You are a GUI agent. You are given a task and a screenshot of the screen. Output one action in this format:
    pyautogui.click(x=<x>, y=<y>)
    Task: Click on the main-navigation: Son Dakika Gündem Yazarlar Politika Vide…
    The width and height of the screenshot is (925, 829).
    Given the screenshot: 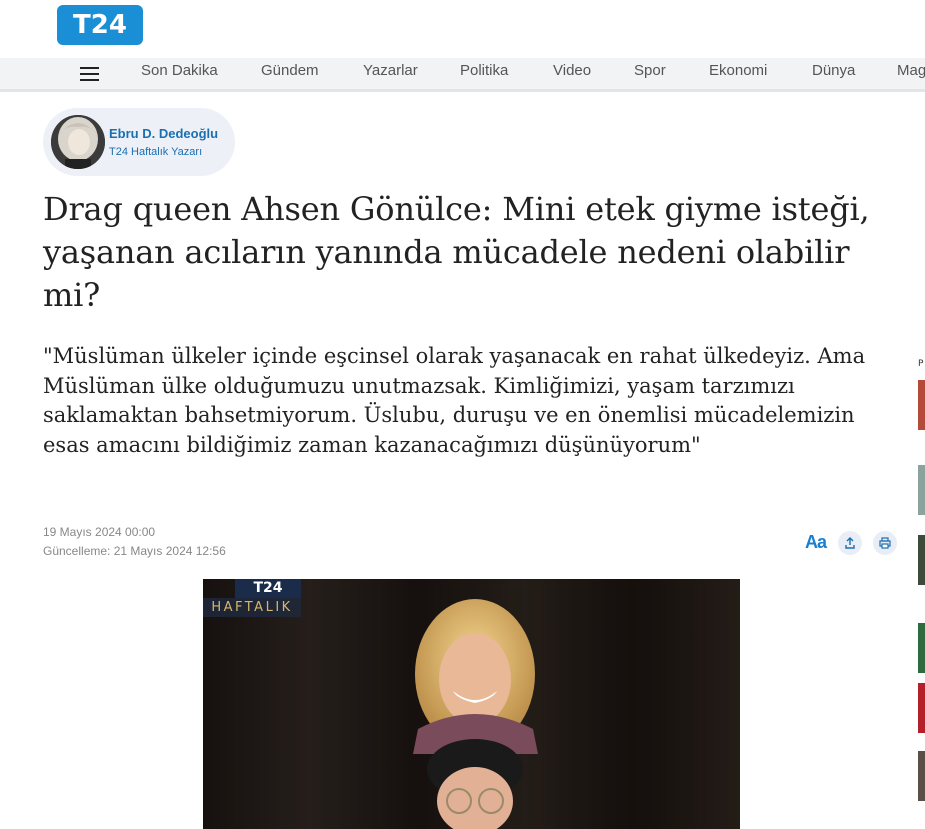 What is the action you would take?
    pyautogui.click(x=462, y=75)
    